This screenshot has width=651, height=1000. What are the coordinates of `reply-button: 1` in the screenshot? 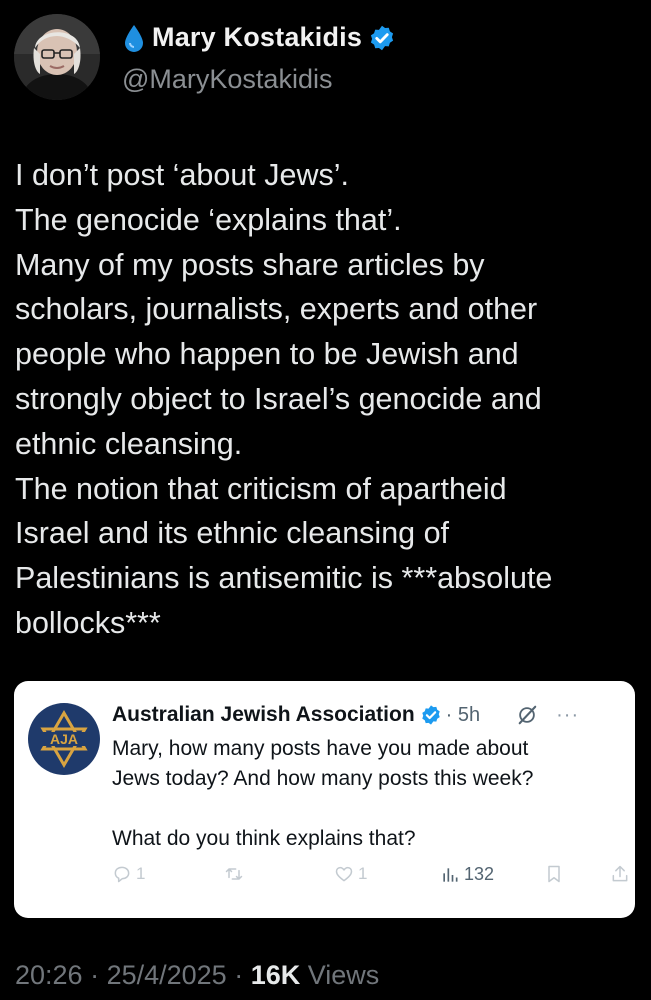 It's located at (128, 874).